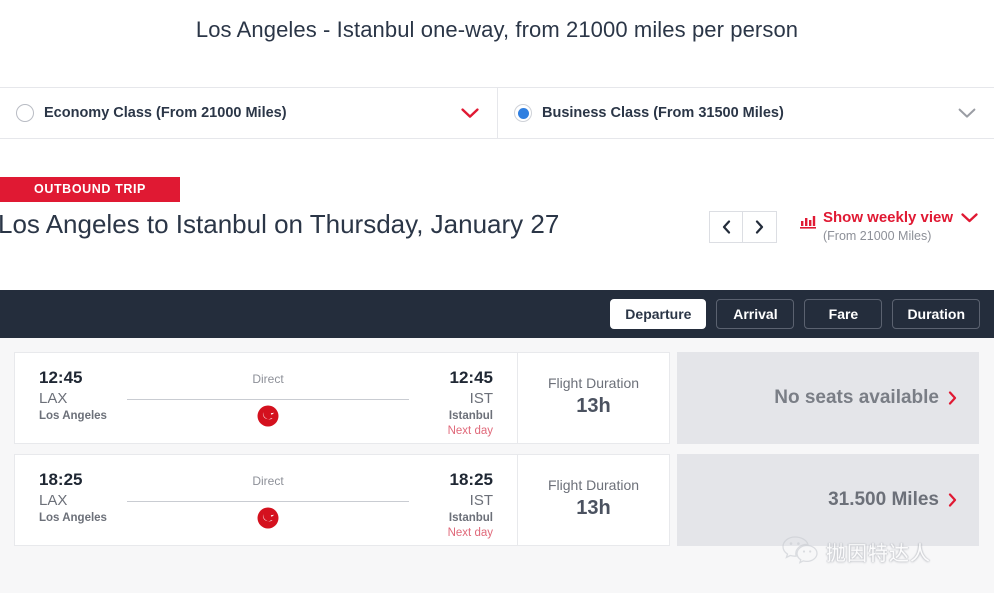 This screenshot has height=593, width=994. I want to click on departure-segment: 12:45 LAX Los Angeles, so click(71, 398).